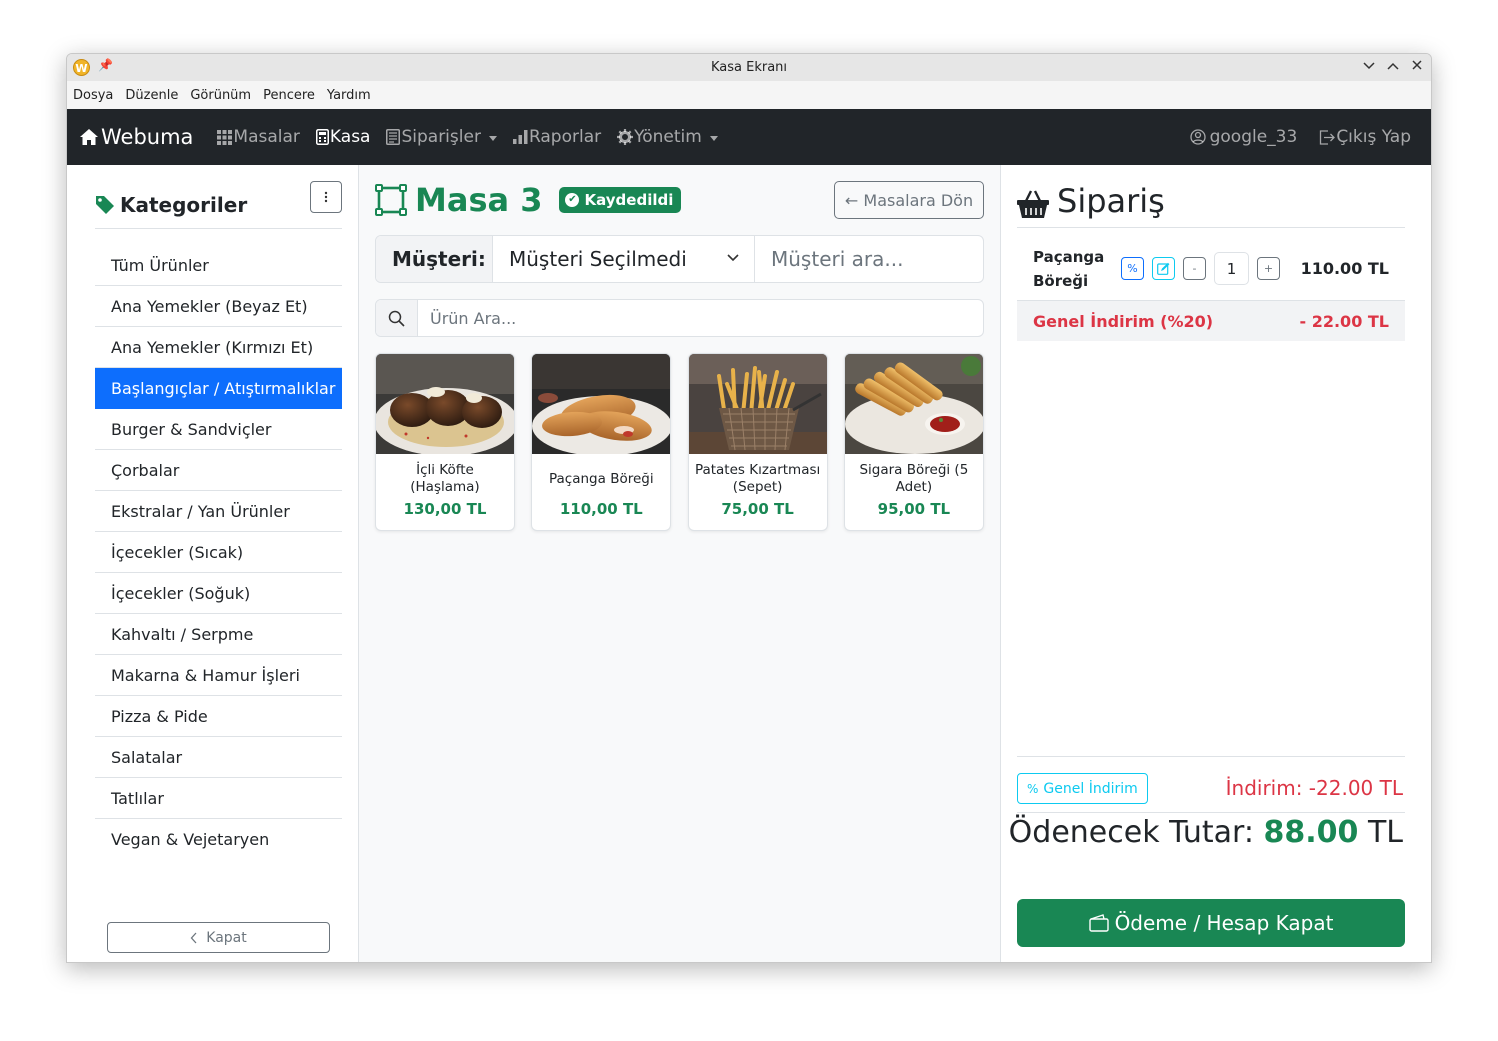 This screenshot has width=1498, height=1041. Describe the element at coordinates (624, 259) in the screenshot. I see `customer-select: Müşteri Seçilmedi` at that location.